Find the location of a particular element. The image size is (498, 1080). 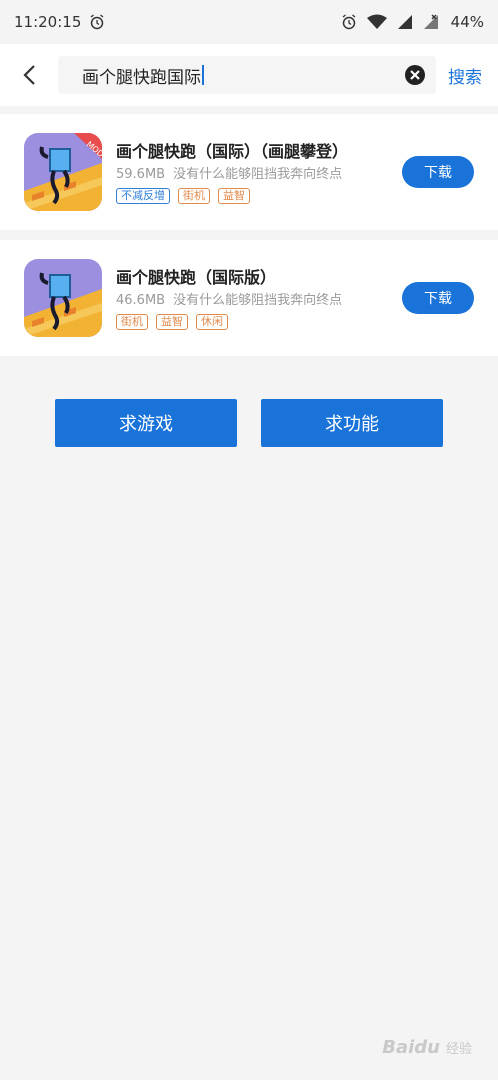

app-icon: MOD is located at coordinates (63, 172).